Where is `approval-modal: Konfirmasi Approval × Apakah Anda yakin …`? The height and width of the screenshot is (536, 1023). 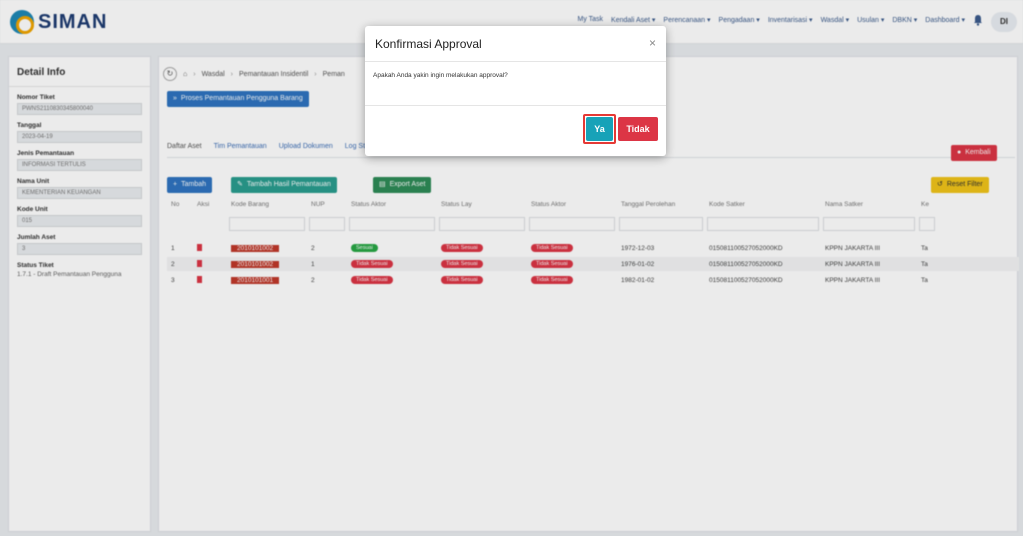
approval-modal: Konfirmasi Approval × Apakah Anda yakin … is located at coordinates (515, 91).